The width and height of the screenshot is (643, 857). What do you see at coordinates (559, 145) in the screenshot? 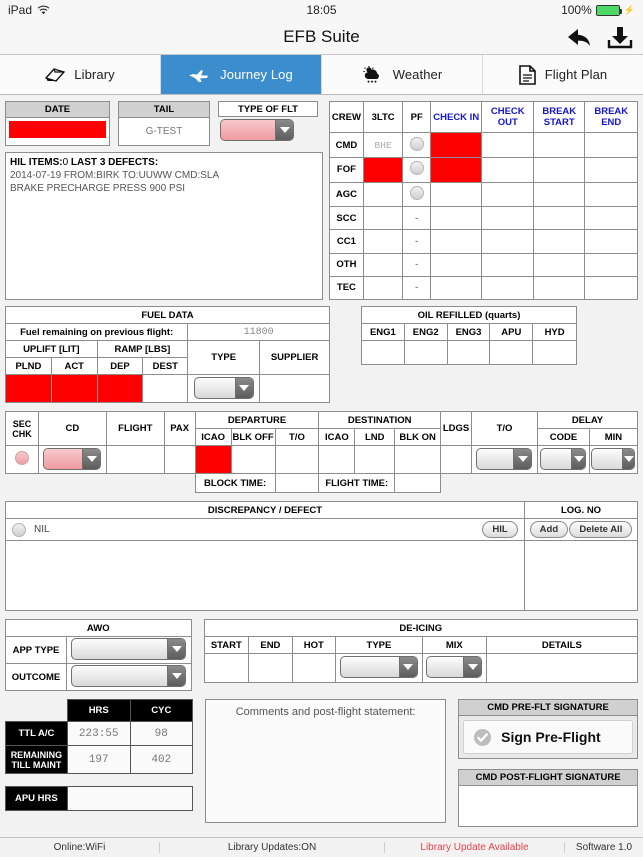
I see `crew-breakstart-cmd` at bounding box center [559, 145].